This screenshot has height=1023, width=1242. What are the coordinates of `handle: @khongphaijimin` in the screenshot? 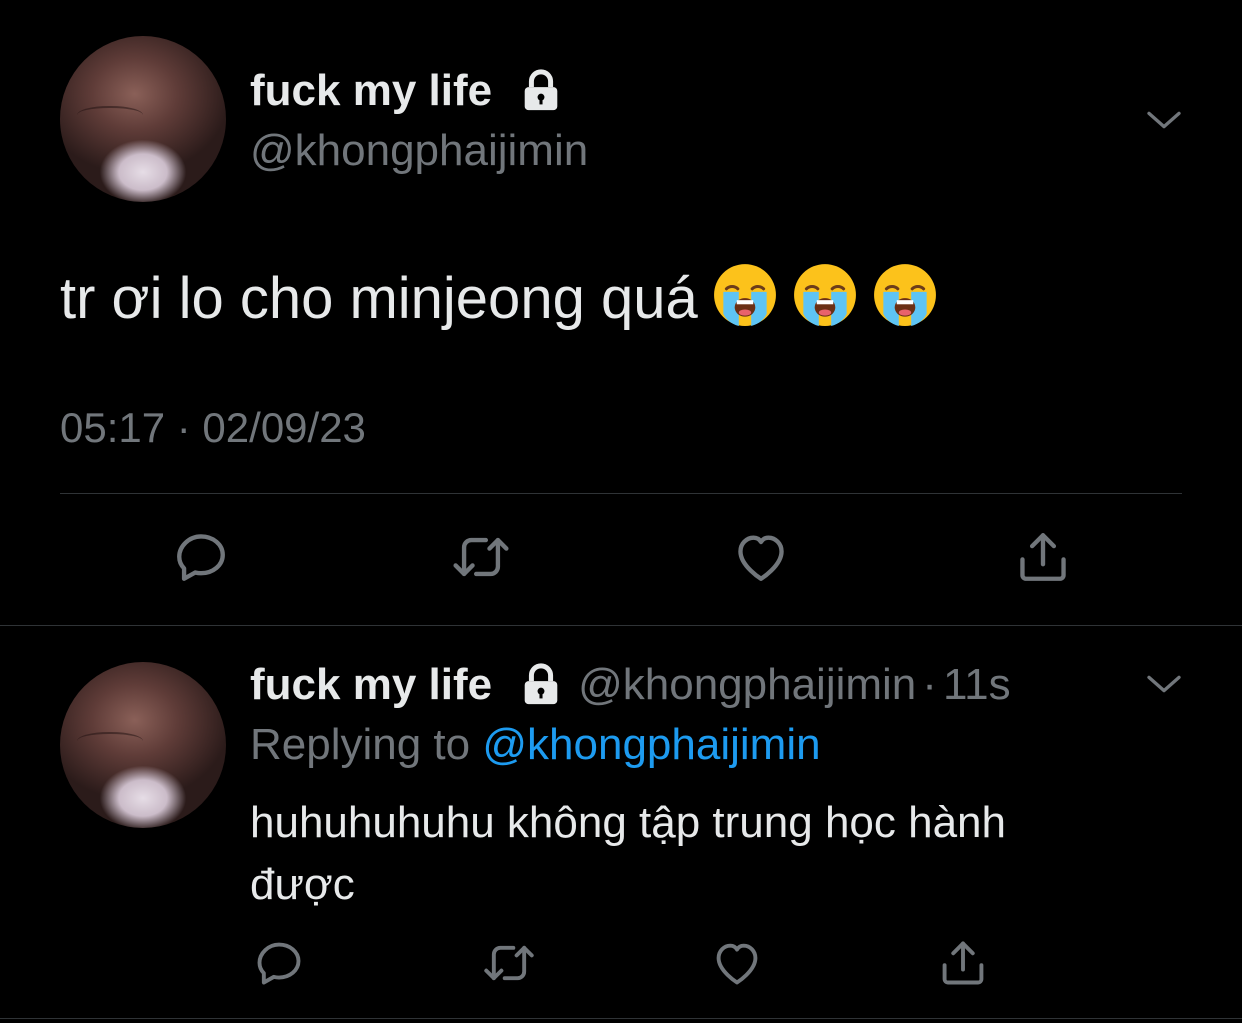 It's located at (419, 151).